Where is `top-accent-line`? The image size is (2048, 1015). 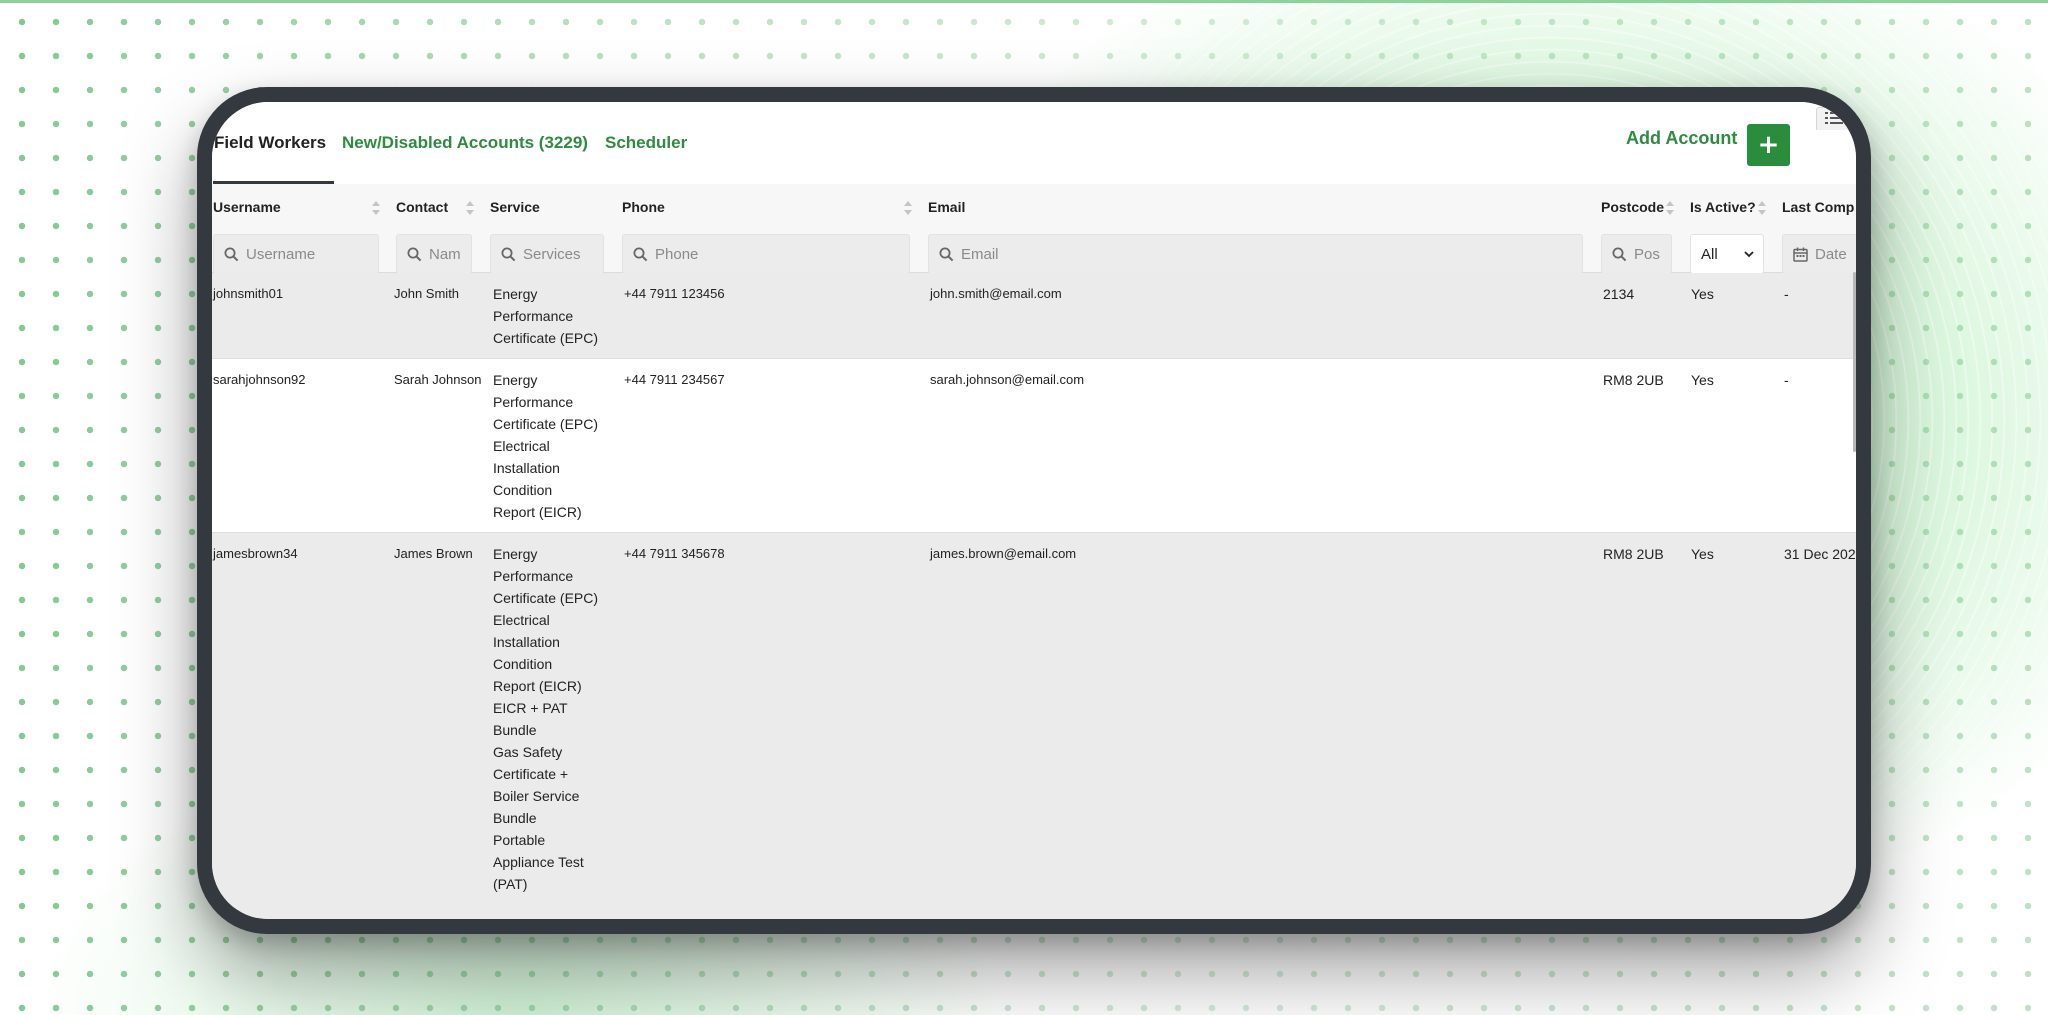
top-accent-line is located at coordinates (1024, 1).